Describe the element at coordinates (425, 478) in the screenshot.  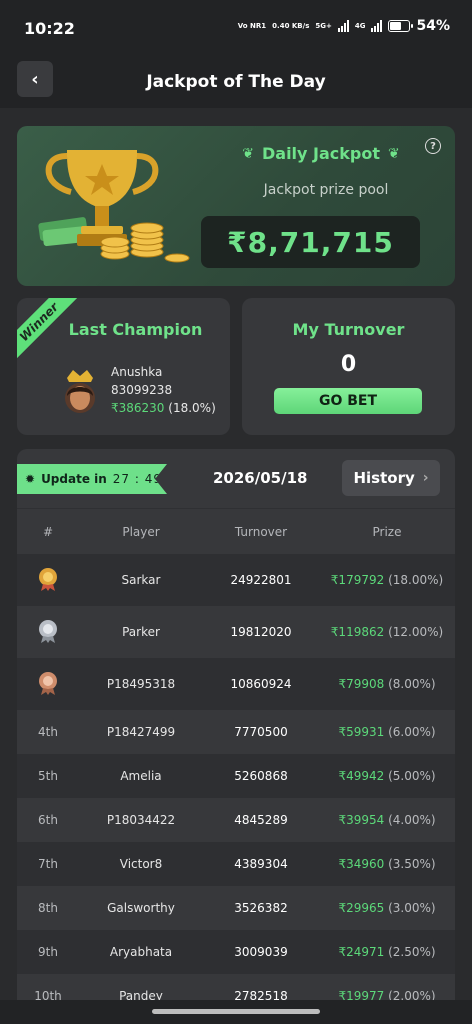
I see `chevron-right-icon: ›` at that location.